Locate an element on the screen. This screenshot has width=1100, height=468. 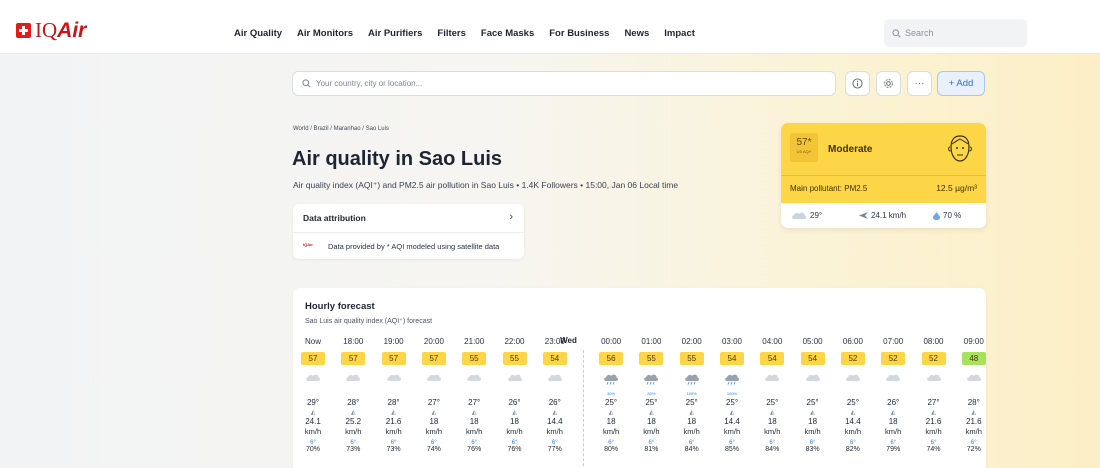
more-label: ··· is located at coordinates (919, 83).